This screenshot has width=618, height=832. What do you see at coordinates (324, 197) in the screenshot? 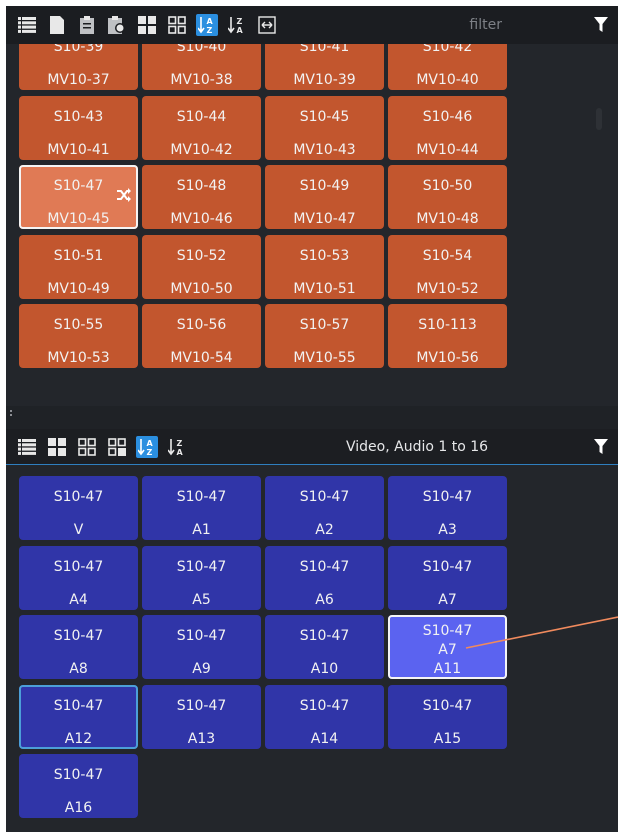
I see `source-tile: S10-49 MV10-47` at bounding box center [324, 197].